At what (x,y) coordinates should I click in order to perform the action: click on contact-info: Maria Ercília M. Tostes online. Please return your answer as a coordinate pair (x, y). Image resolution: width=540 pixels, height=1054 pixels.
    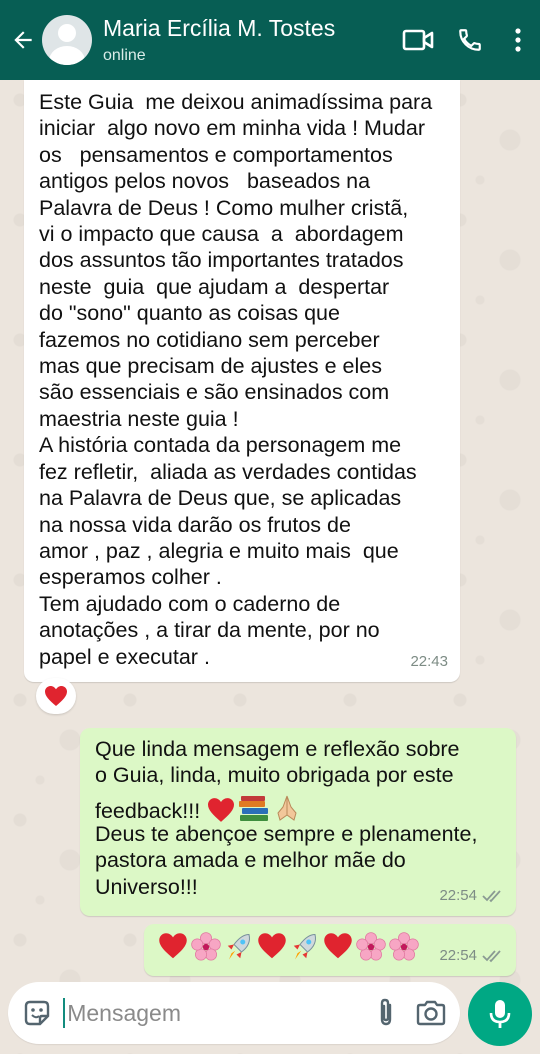
    Looking at the image, I should click on (247, 40).